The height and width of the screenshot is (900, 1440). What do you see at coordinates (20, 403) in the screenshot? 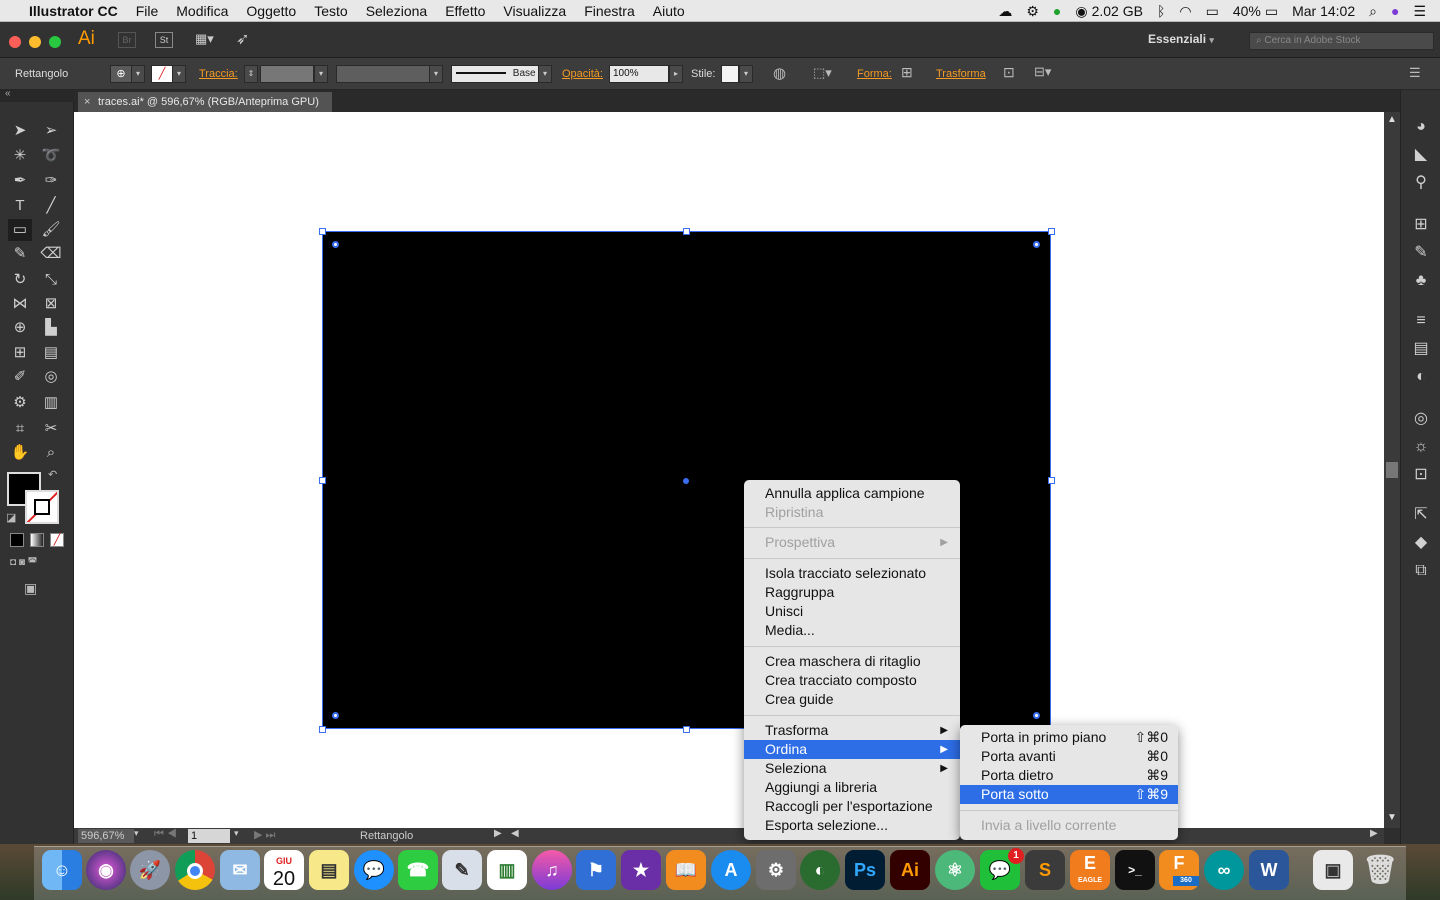
I see `symbol-sprayer-tool-icon: ⚙` at bounding box center [20, 403].